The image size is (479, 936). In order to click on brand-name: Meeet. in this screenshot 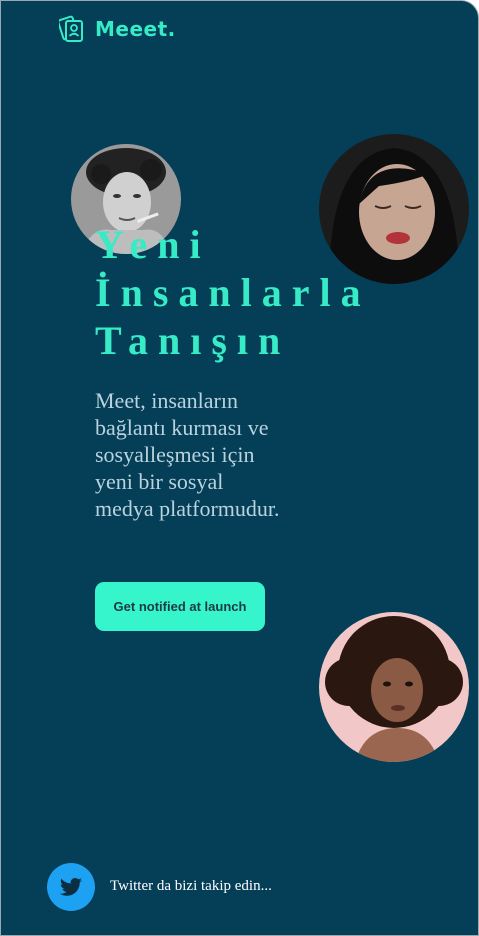, I will do `click(135, 29)`.